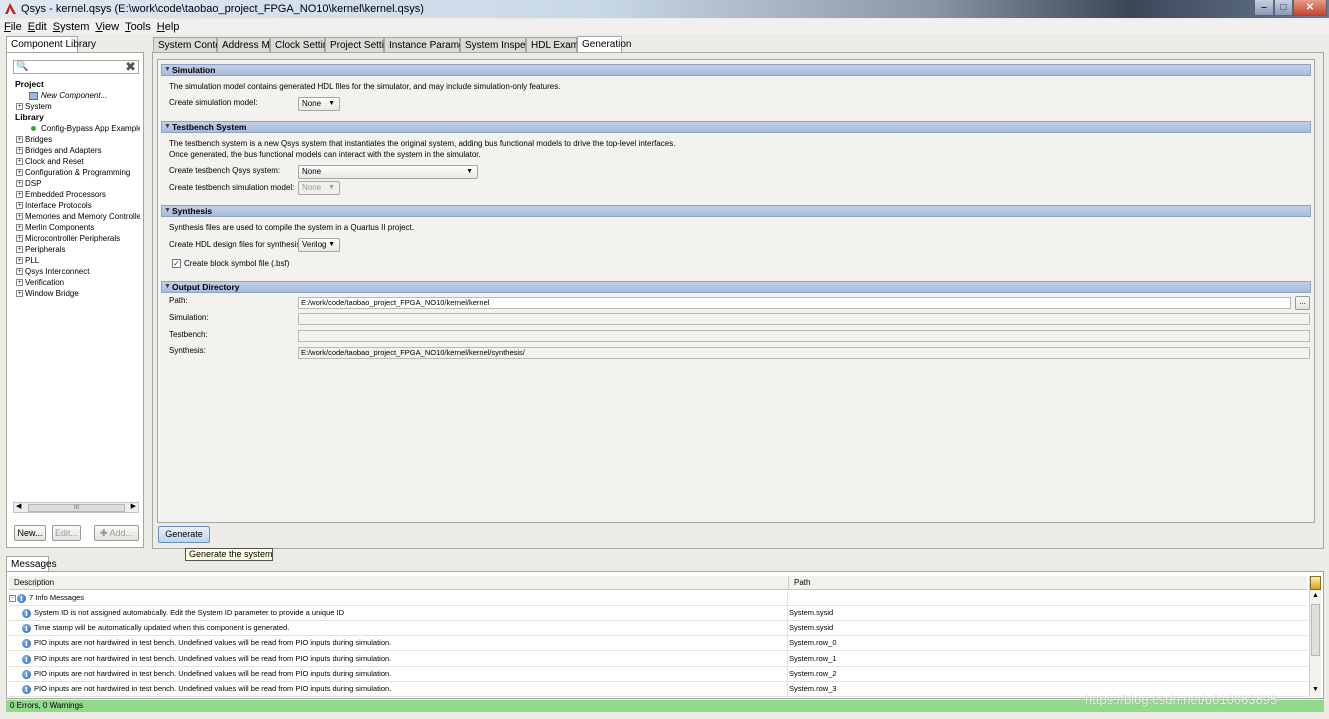 The width and height of the screenshot is (1329, 719). Describe the element at coordinates (133, 506) in the screenshot. I see `scroll-right-icon: ▶` at that location.